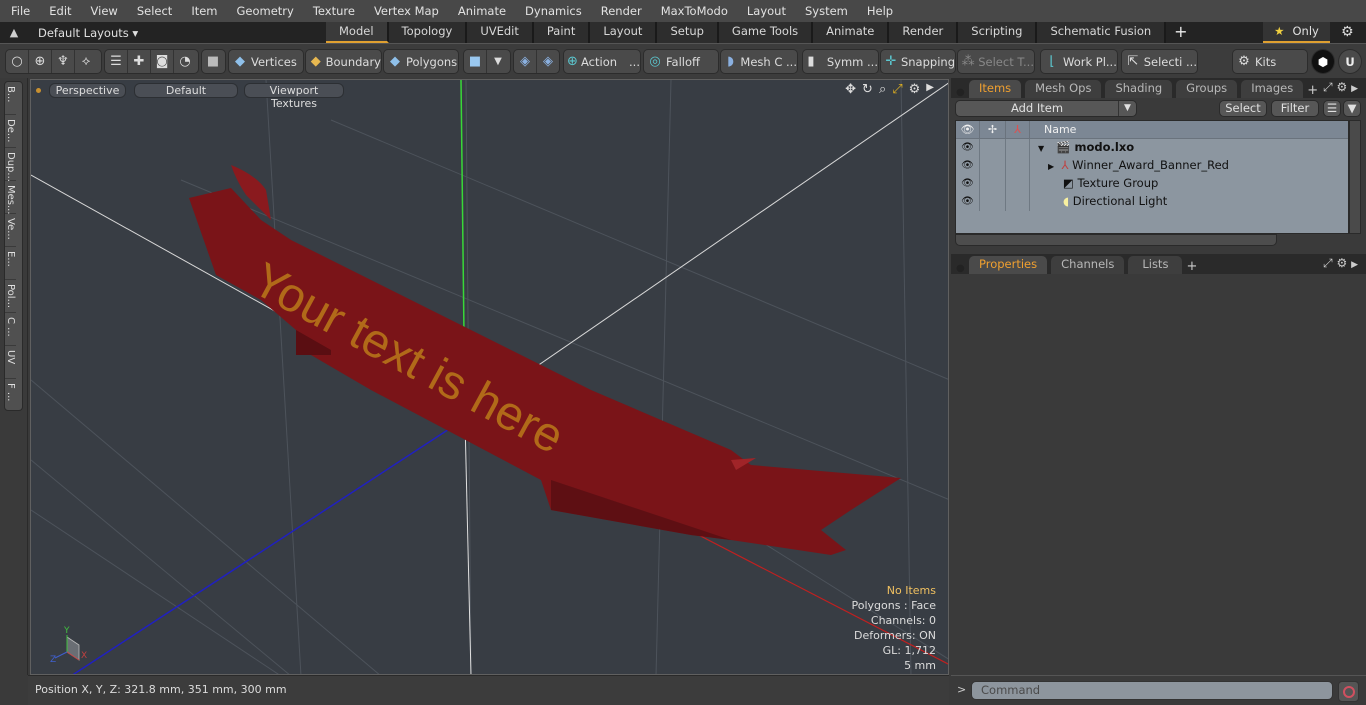 This screenshot has width=1366, height=705. I want to click on tree-vertical-scrollbar, so click(1355, 177).